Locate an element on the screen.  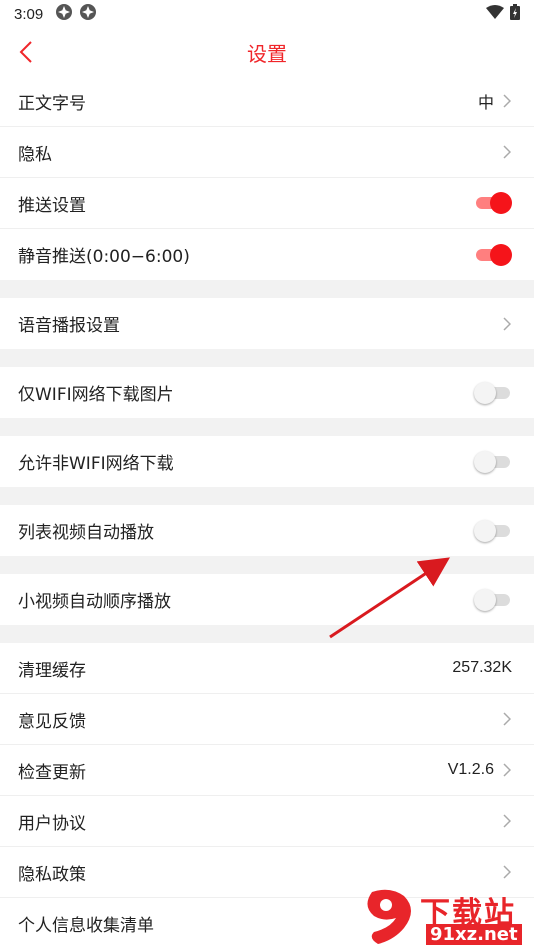
setting-label: 检查更新 is located at coordinates (52, 772).